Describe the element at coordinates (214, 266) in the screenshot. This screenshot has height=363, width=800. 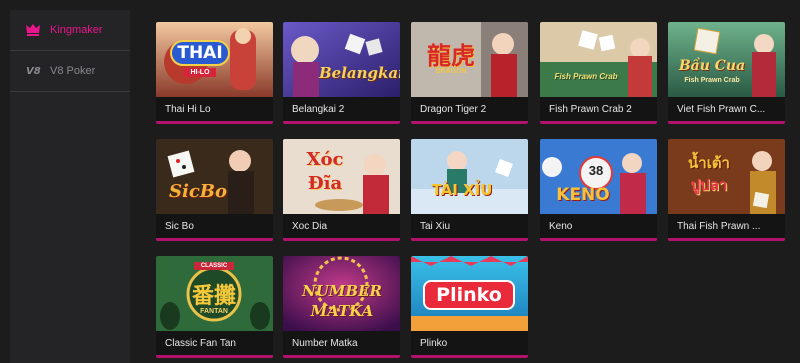
I see `game-logo-subtext: CLASSIC` at that location.